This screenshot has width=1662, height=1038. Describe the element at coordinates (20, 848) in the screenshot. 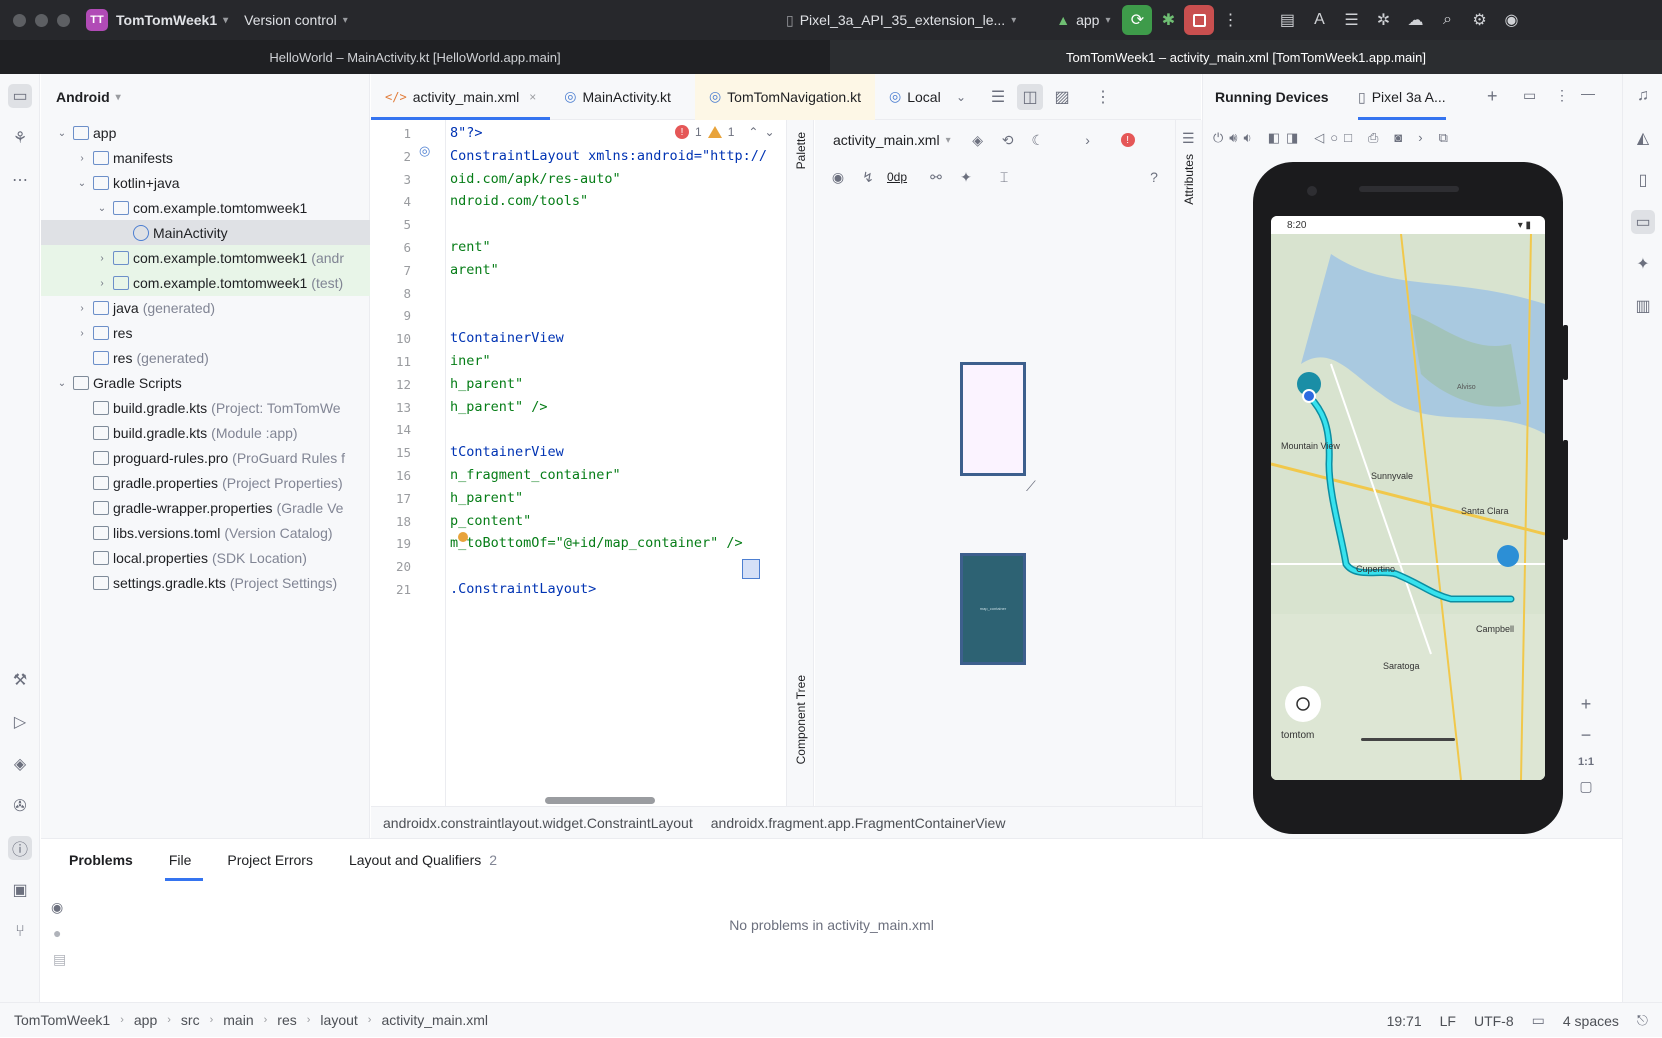

I see `problems-icon: ⓘ` at that location.